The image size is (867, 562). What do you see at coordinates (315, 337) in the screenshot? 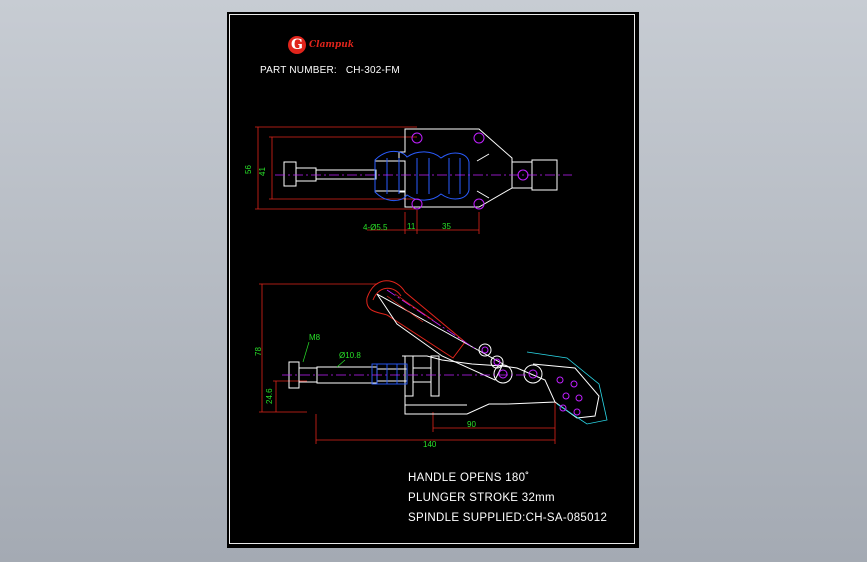
I see `dim-thread: M8` at bounding box center [315, 337].